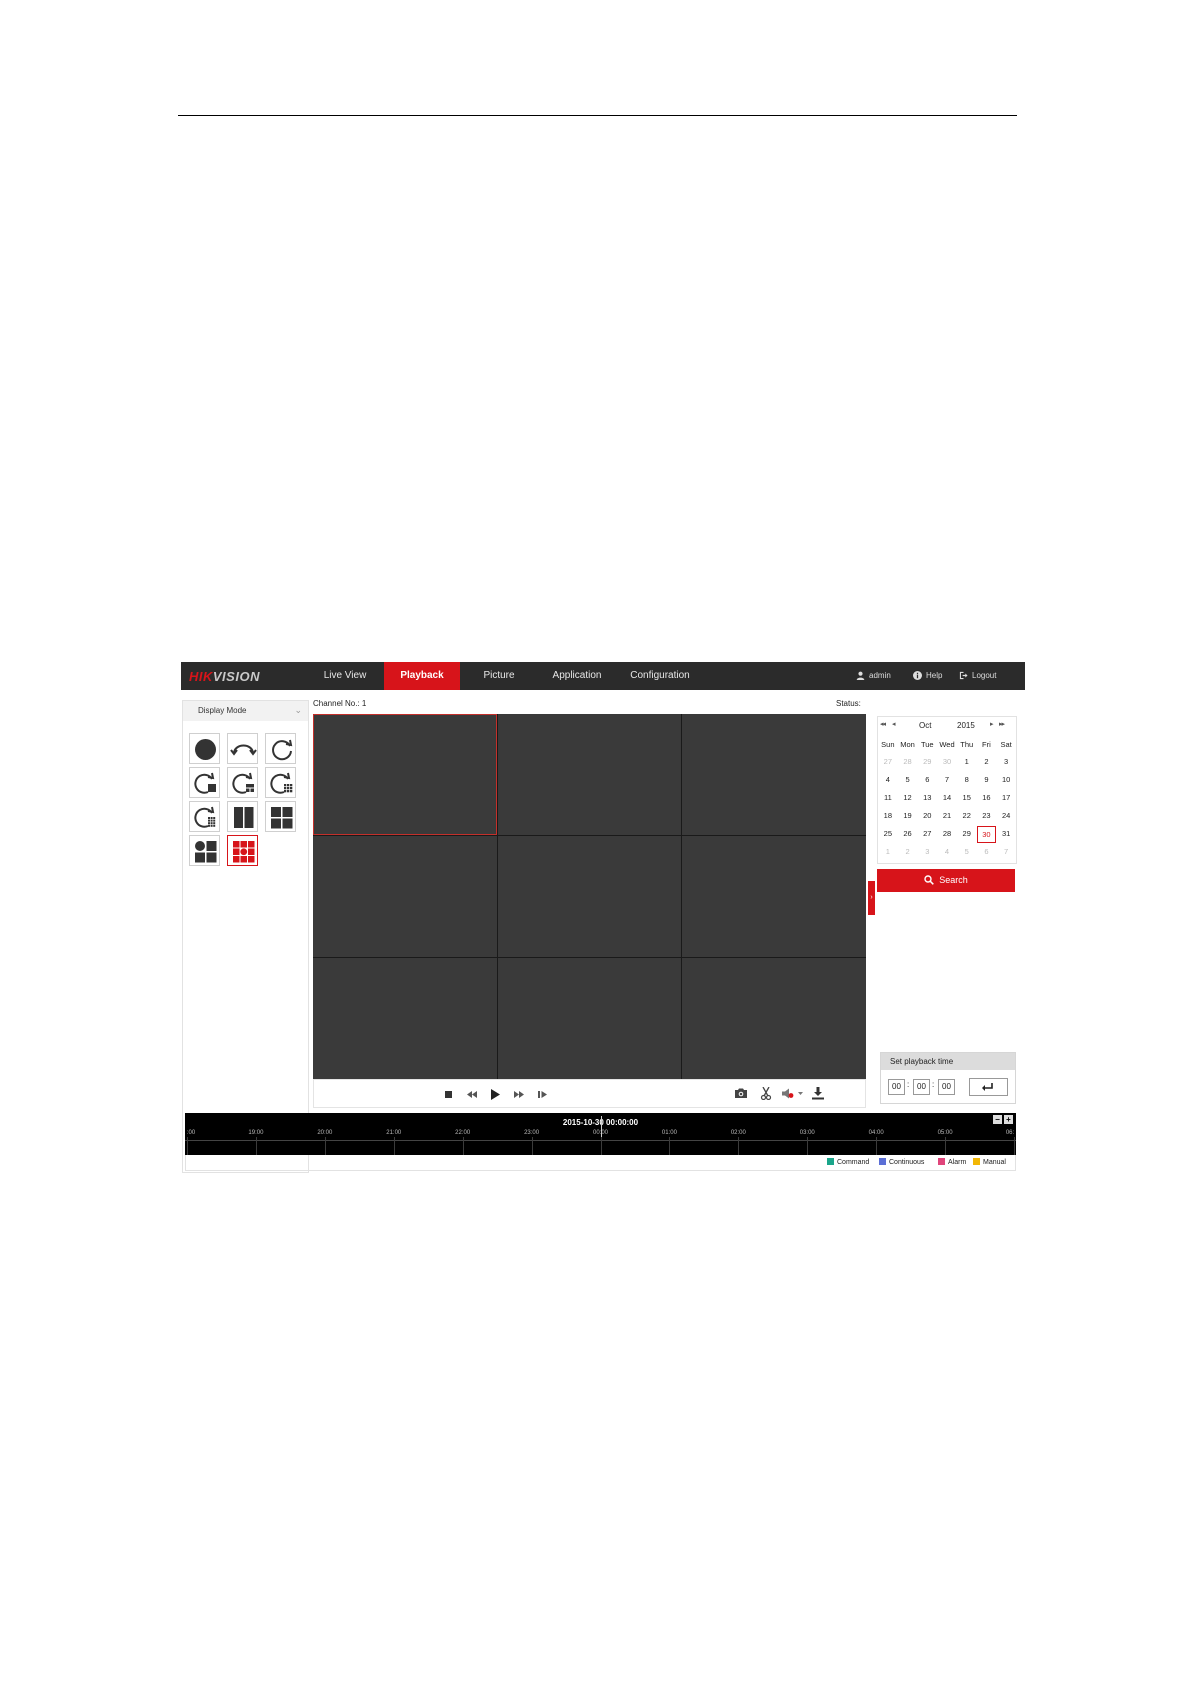 This screenshot has width=1191, height=1684. What do you see at coordinates (204, 782) in the screenshot?
I see `mode-360-plus-ptz-button` at bounding box center [204, 782].